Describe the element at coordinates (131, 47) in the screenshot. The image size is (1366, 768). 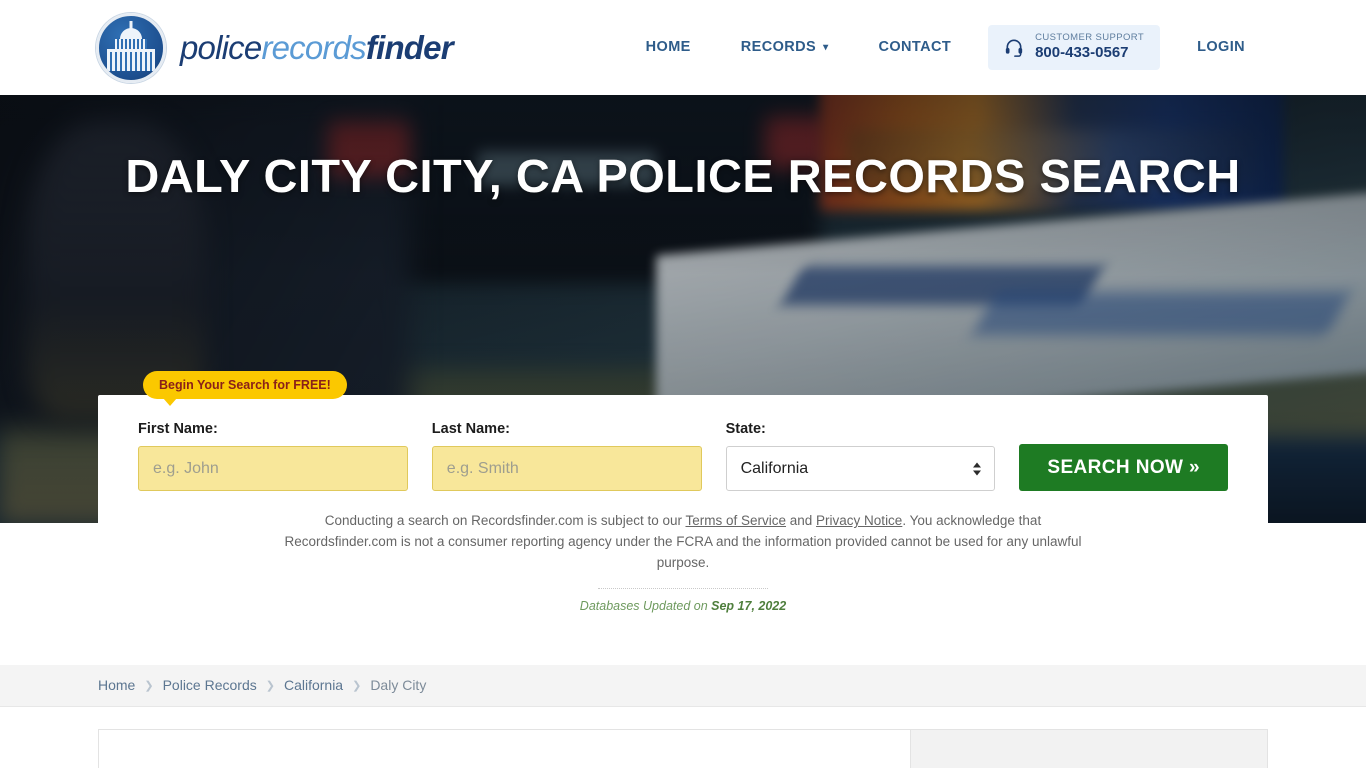
I see `capitol-dome-icon` at that location.